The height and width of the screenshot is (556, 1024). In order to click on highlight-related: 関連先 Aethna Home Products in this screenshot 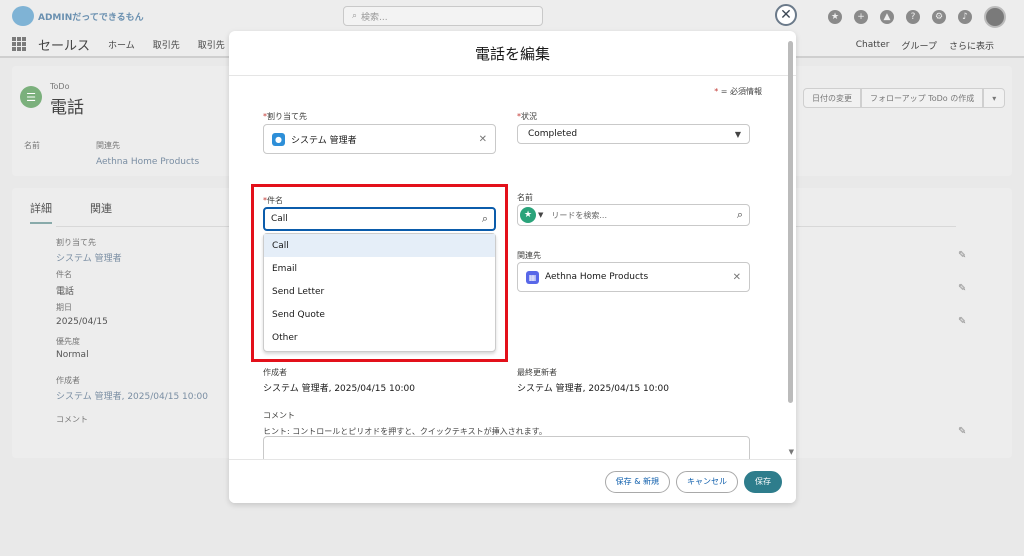, I will do `click(147, 153)`.